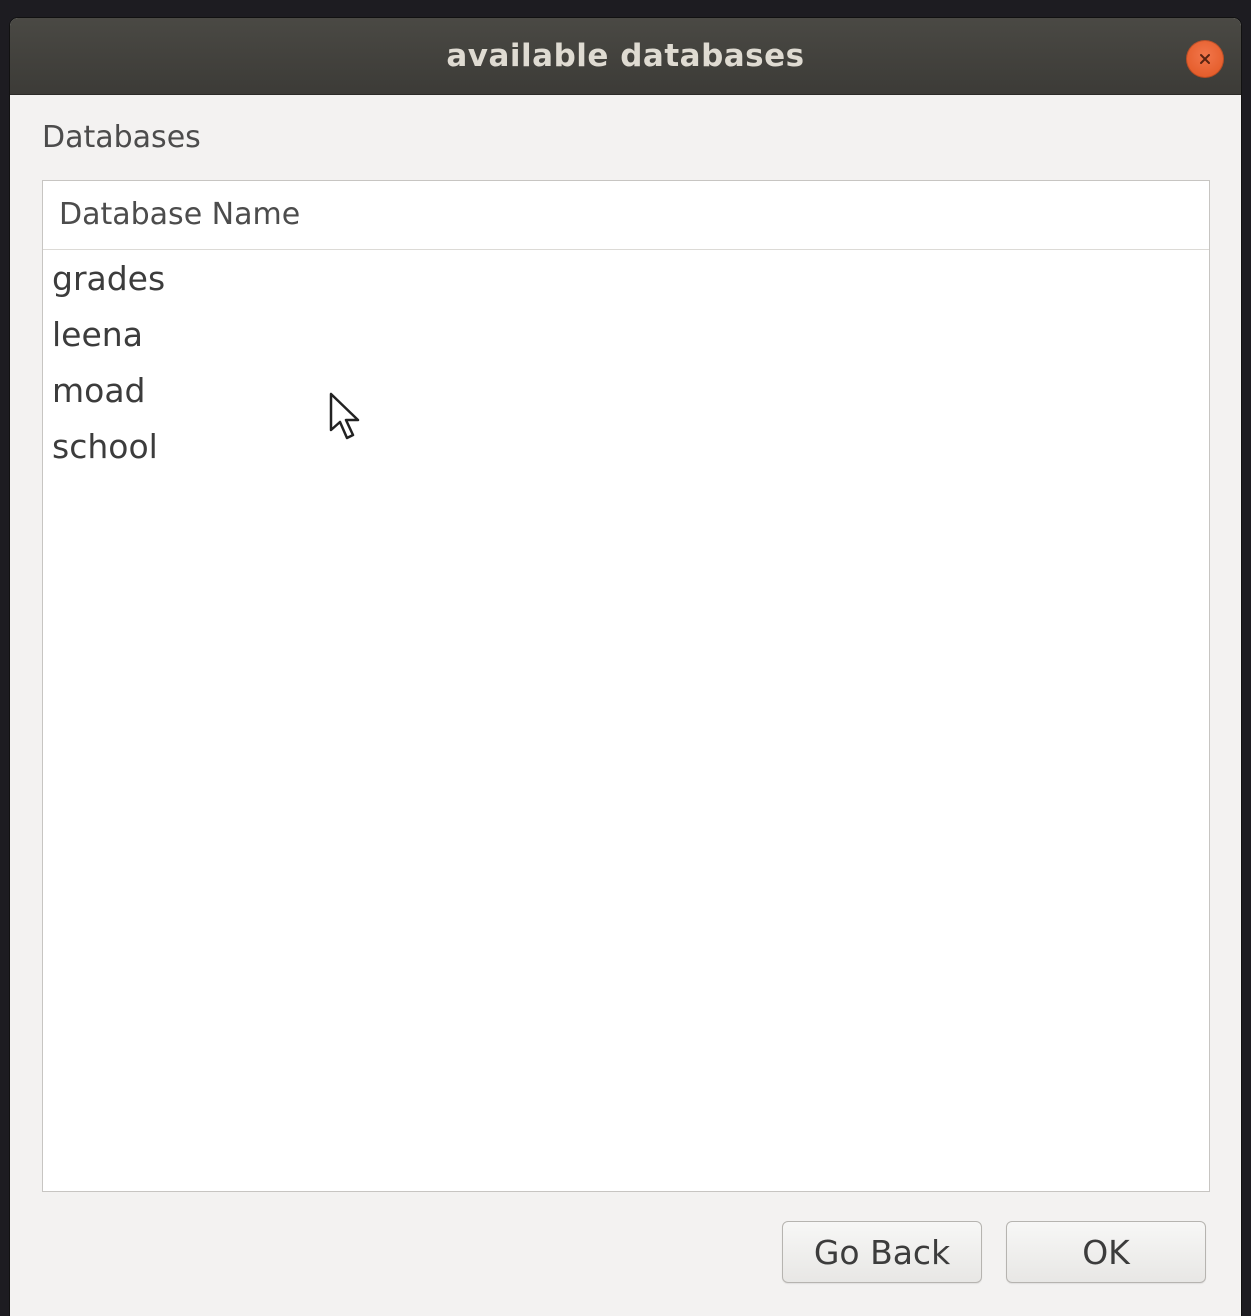 The image size is (1251, 1316). What do you see at coordinates (121, 137) in the screenshot?
I see `databases-label: Databases` at bounding box center [121, 137].